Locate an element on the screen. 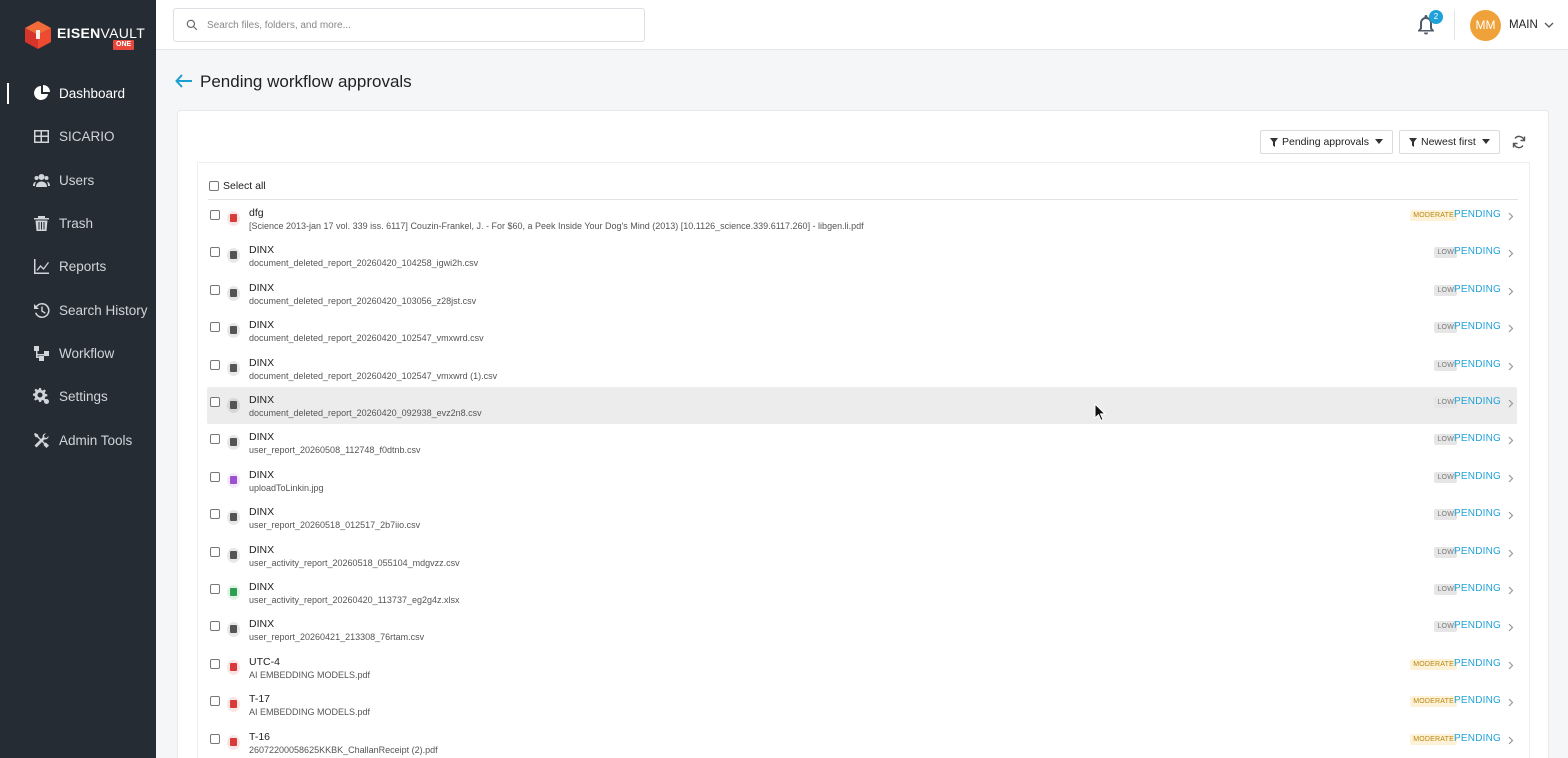  sidebar-item-admin-tools: Admin Tools is located at coordinates (78, 439).